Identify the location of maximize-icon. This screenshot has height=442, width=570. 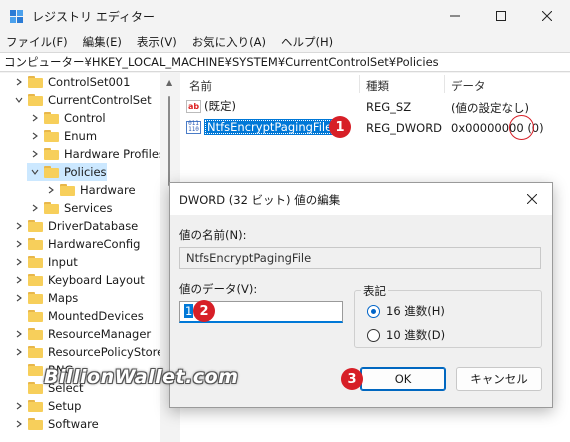
(501, 16).